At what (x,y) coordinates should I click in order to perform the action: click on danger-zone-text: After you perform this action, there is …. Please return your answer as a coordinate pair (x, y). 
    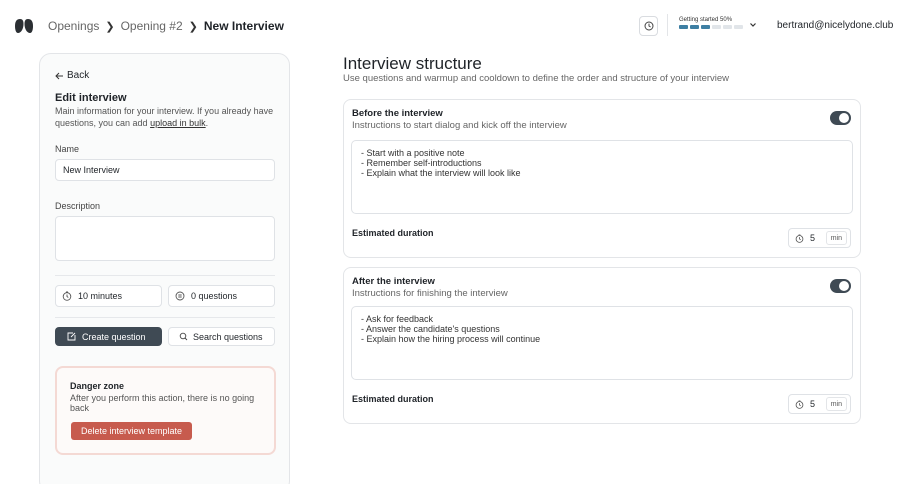
    Looking at the image, I should click on (162, 403).